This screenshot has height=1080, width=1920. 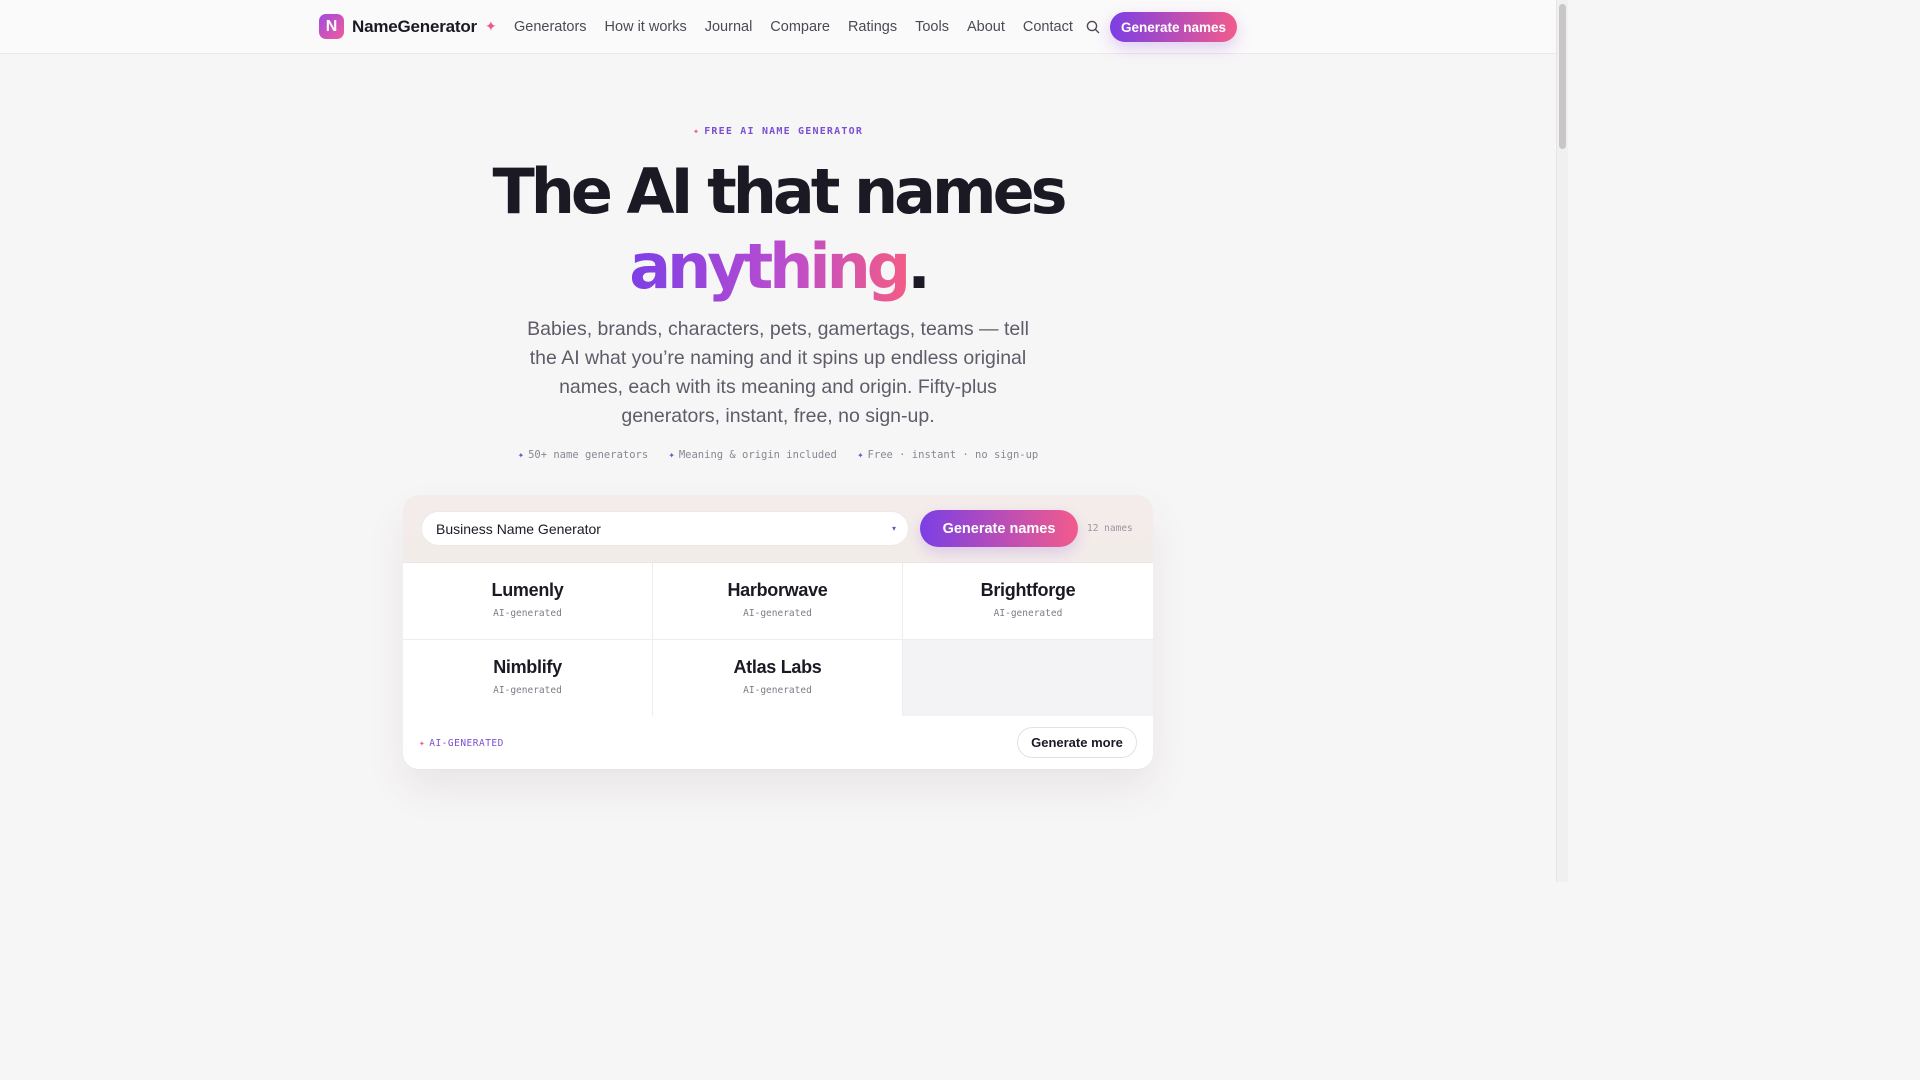 What do you see at coordinates (1028, 590) in the screenshot?
I see `result-name: Brightforge` at bounding box center [1028, 590].